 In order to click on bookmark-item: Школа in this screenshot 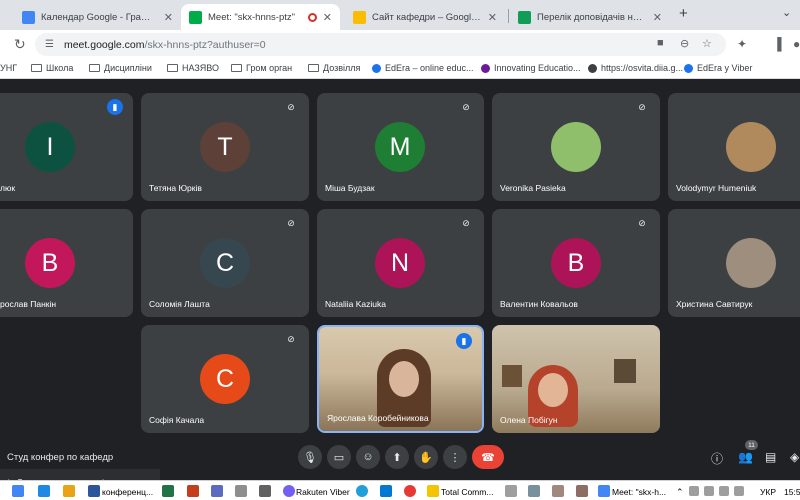, I will do `click(52, 68)`.